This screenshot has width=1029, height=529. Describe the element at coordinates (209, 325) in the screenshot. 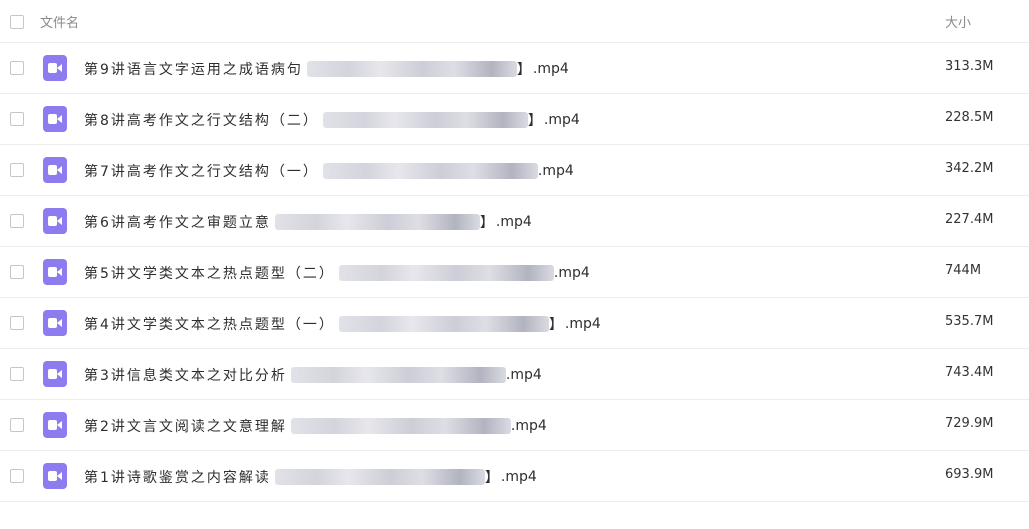

I see `file-title: 第4讲文学类文本之热点题型（一）` at that location.